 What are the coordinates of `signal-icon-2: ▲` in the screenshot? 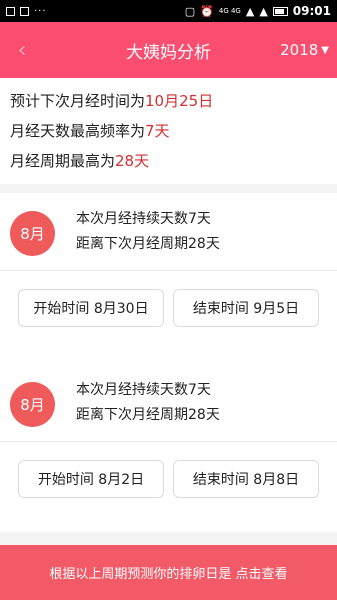 It's located at (263, 11).